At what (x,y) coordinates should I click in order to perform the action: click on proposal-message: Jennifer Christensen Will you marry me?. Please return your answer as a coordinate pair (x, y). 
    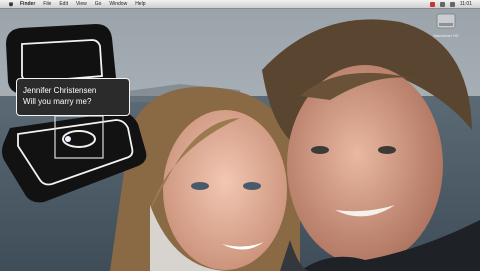
    Looking at the image, I should click on (73, 97).